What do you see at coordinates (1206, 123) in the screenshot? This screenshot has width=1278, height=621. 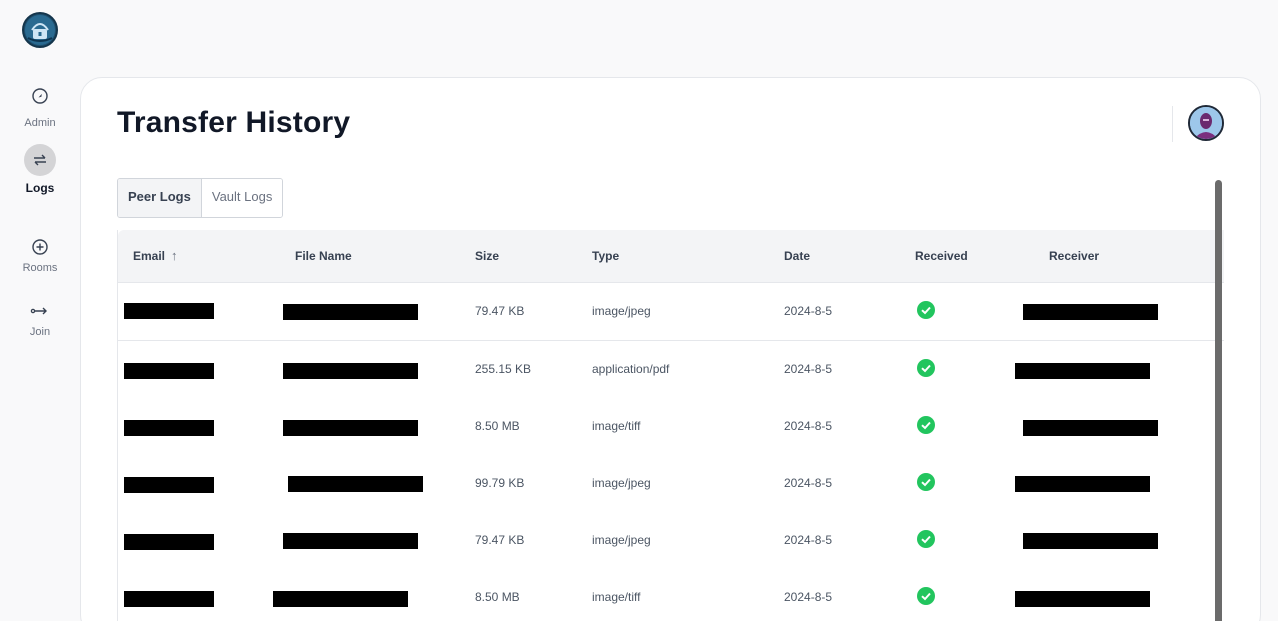 I see `avatar` at bounding box center [1206, 123].